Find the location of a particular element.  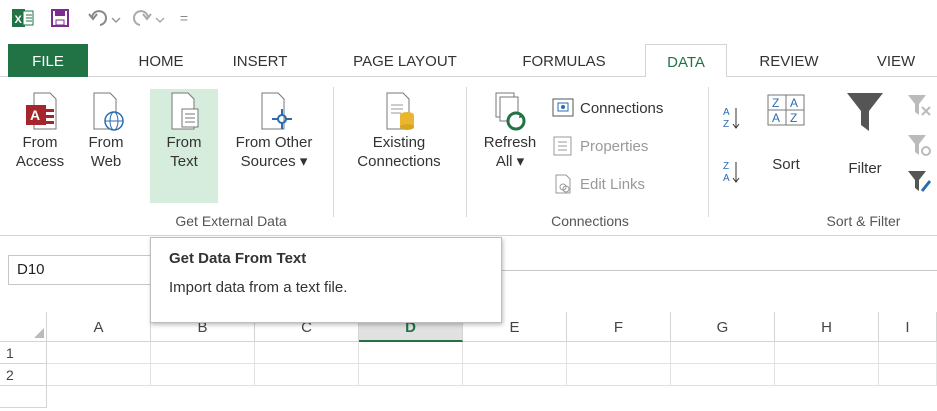

tab-data: DATA is located at coordinates (686, 61).